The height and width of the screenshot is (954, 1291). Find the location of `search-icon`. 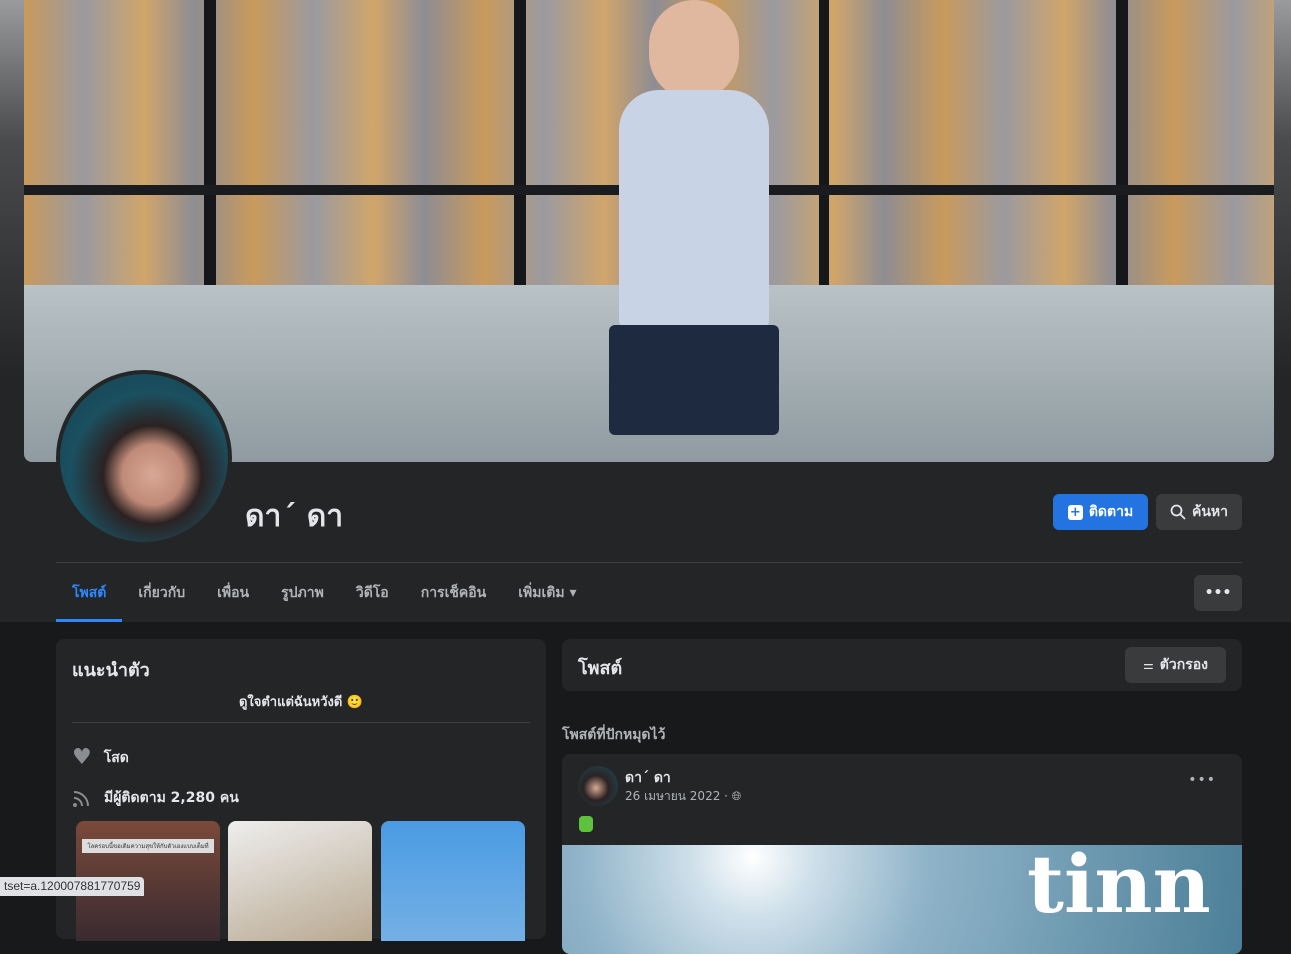

search-icon is located at coordinates (1178, 512).